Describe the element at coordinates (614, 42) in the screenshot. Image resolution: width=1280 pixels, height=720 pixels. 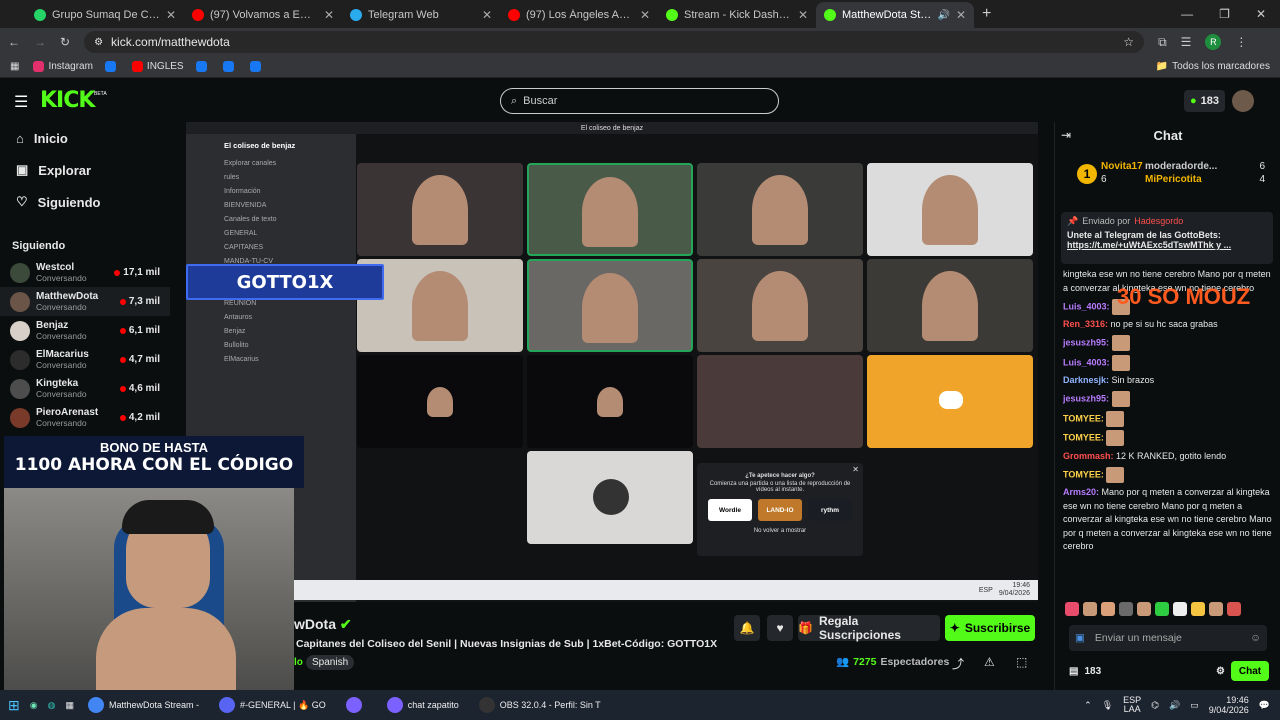
I see `address-bar: ⚙ kick.com/matthewdota ☆` at that location.